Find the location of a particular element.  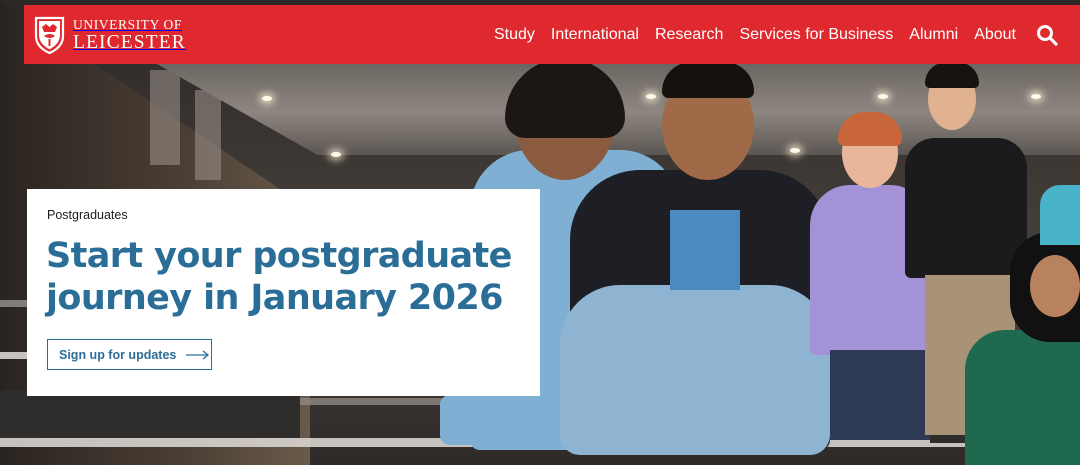

university-logo: UNIVERSITY OF LEICESTER is located at coordinates (110, 35).